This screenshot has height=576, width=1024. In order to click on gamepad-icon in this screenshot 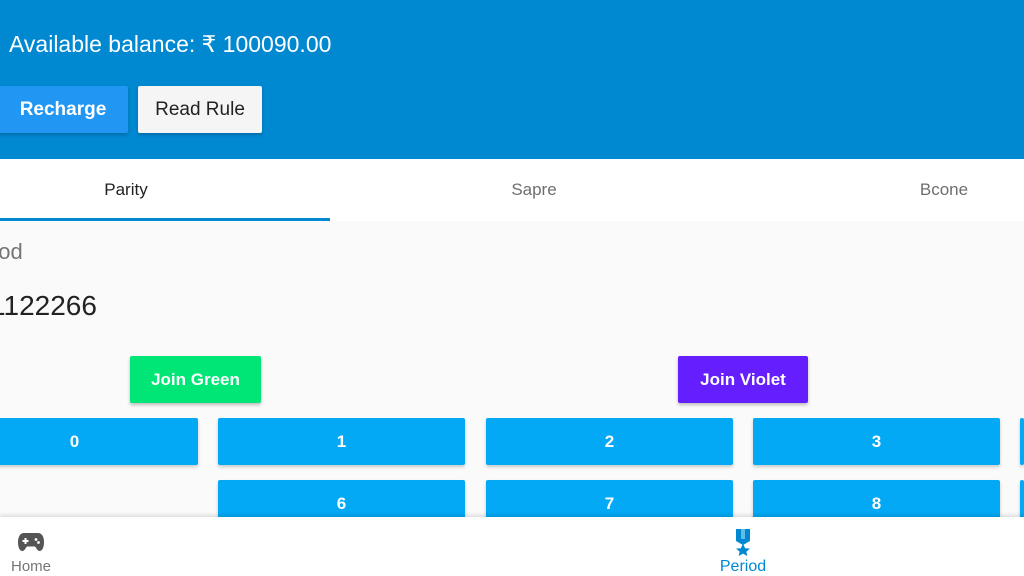, I will do `click(31, 542)`.